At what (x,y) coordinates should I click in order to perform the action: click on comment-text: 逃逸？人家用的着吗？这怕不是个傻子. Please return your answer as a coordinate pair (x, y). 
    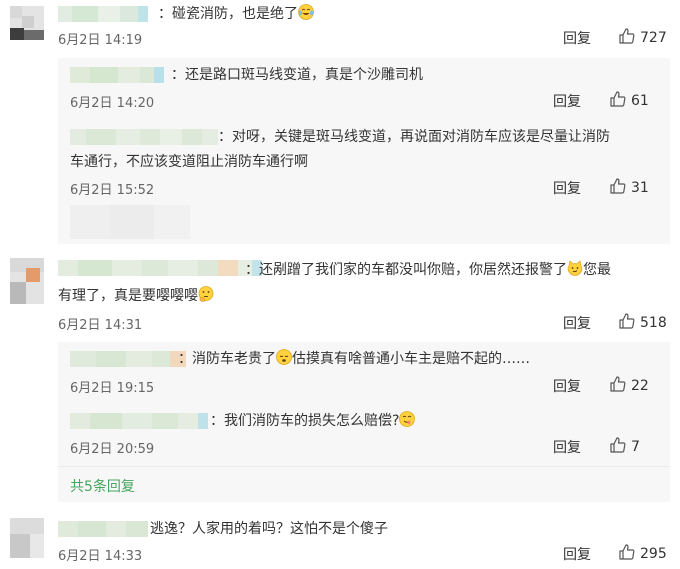
    Looking at the image, I should click on (269, 529).